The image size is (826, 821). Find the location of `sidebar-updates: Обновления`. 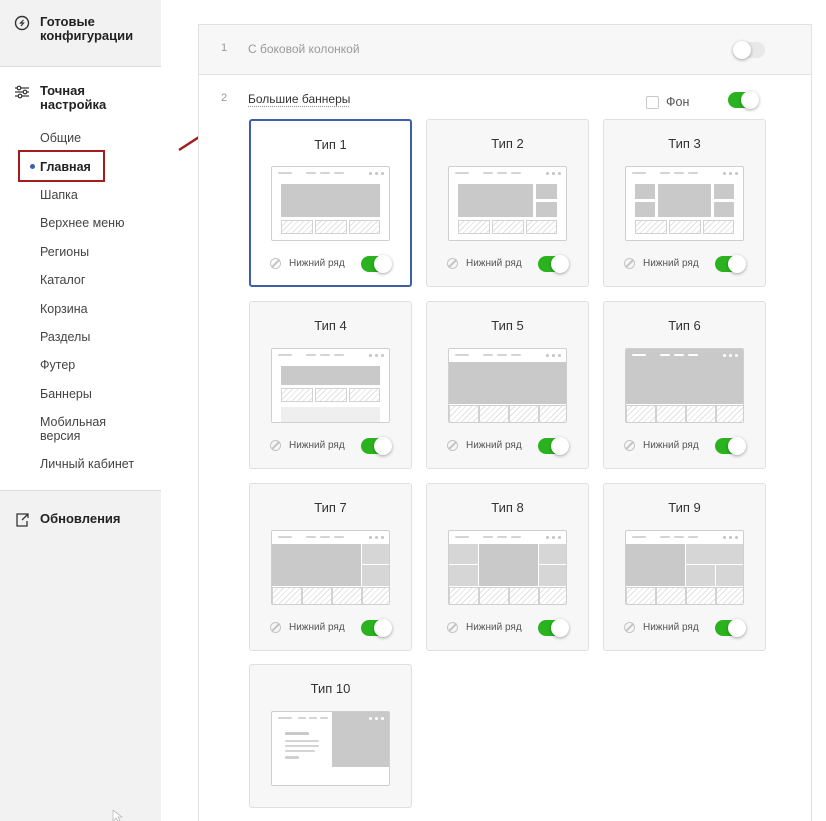

sidebar-updates: Обновления is located at coordinates (82, 520).